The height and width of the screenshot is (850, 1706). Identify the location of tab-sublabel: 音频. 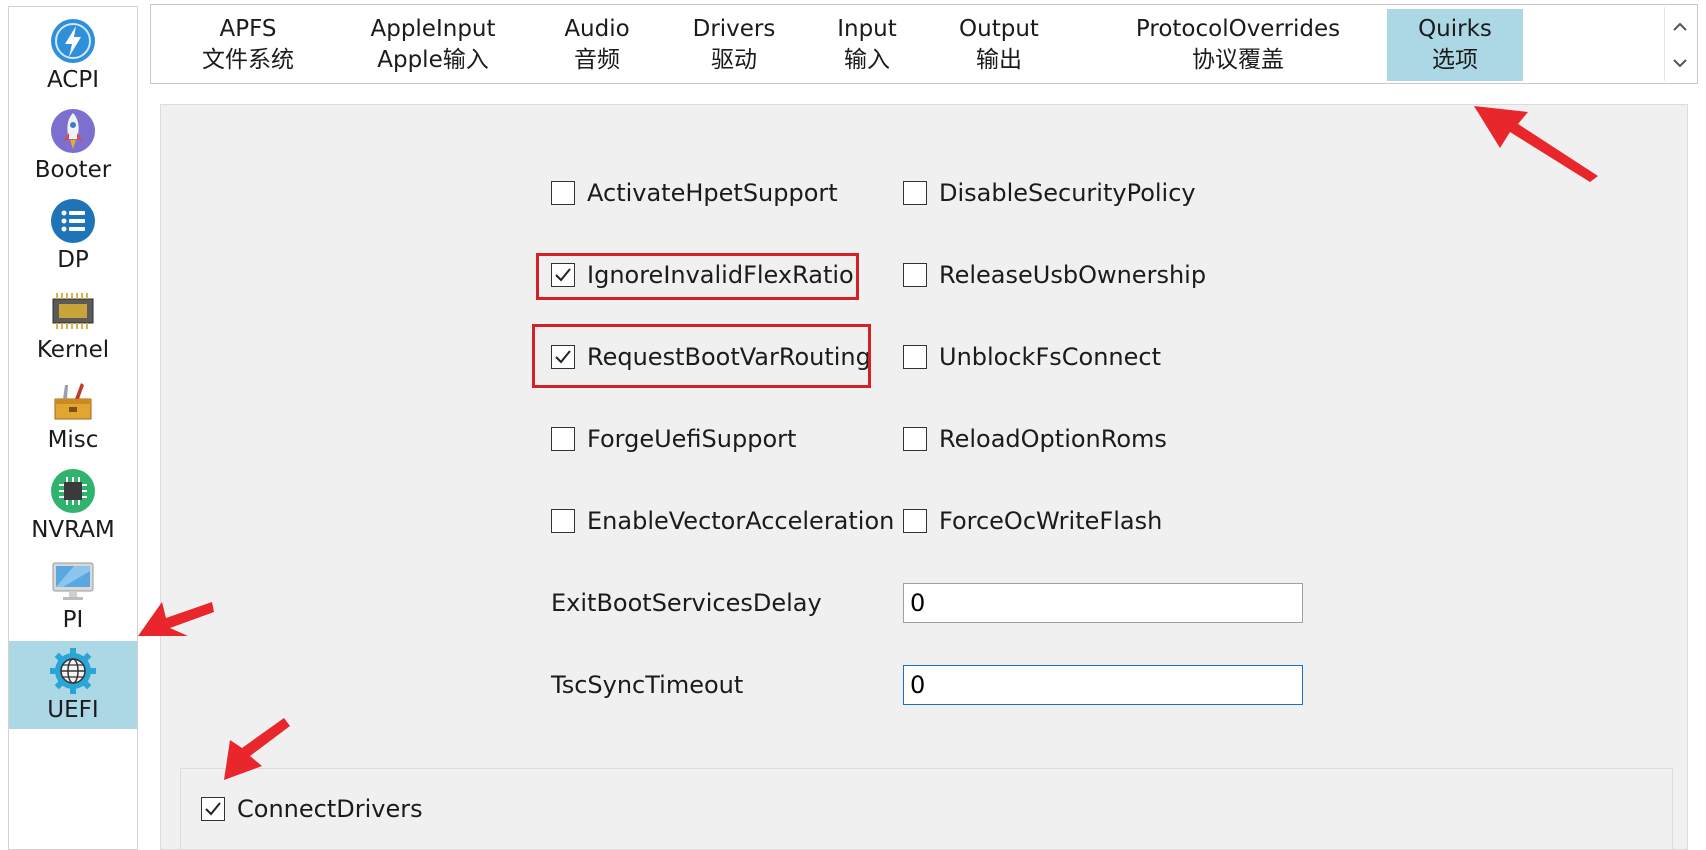
(597, 60).